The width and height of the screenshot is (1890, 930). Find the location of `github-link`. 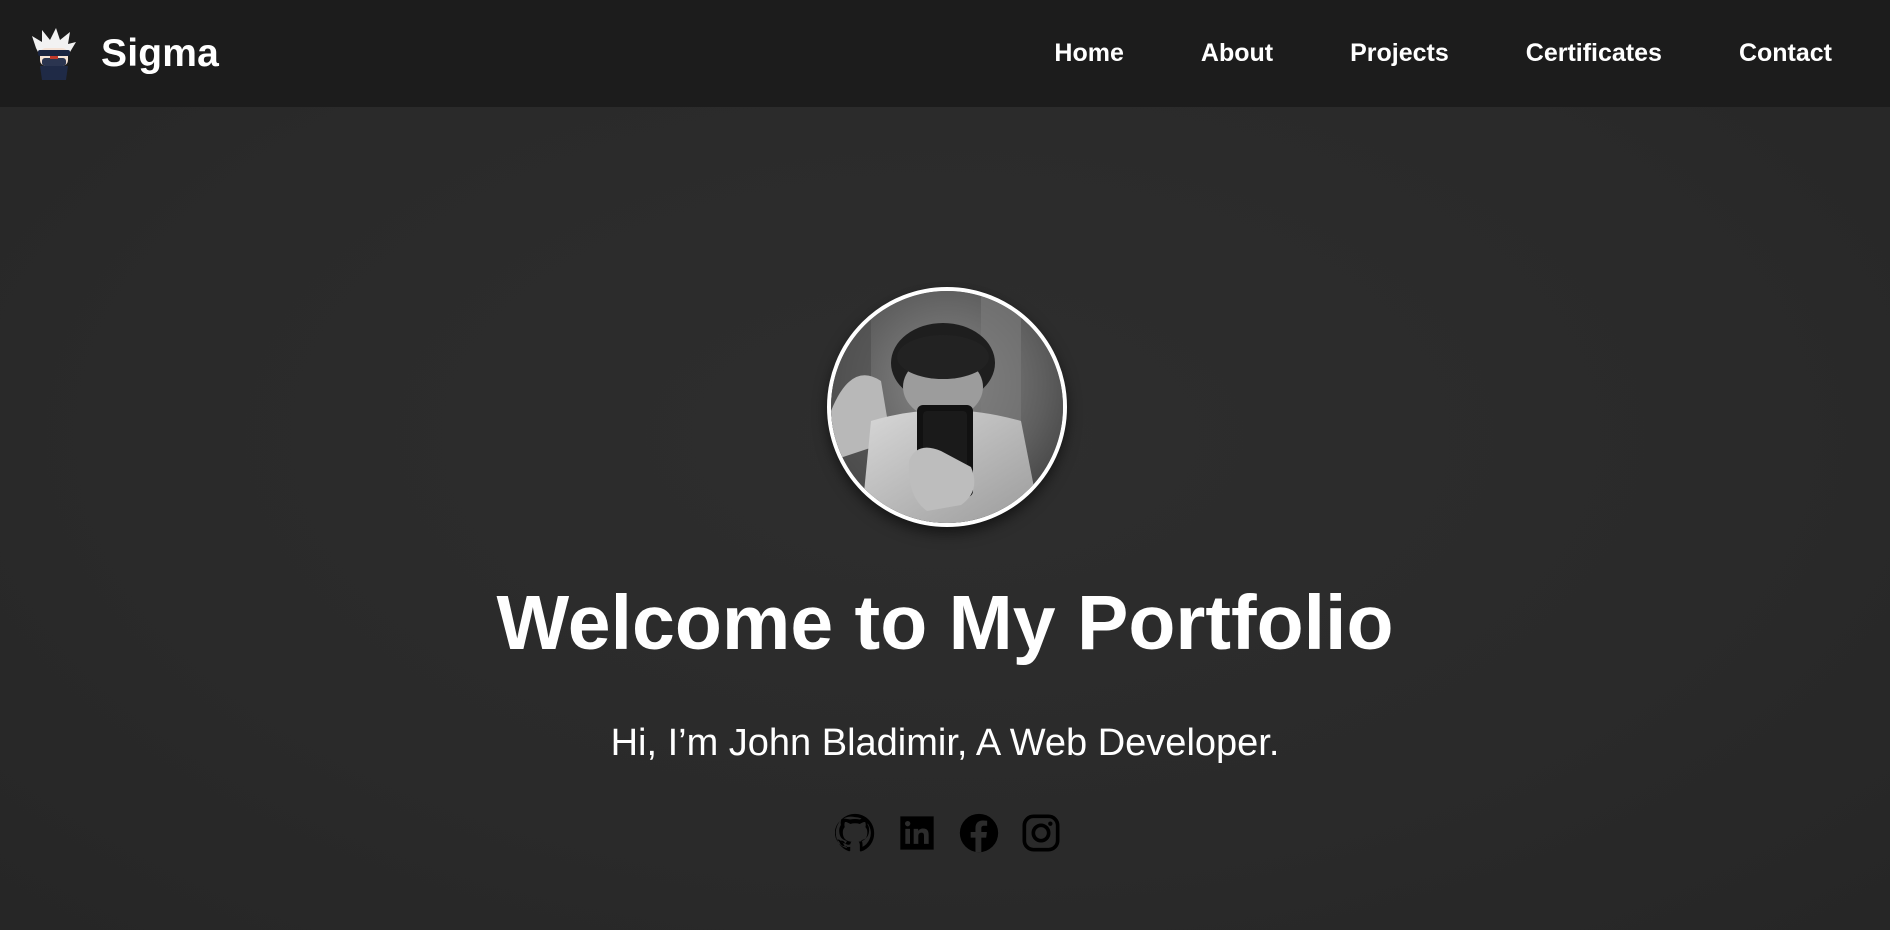

github-link is located at coordinates (855, 833).